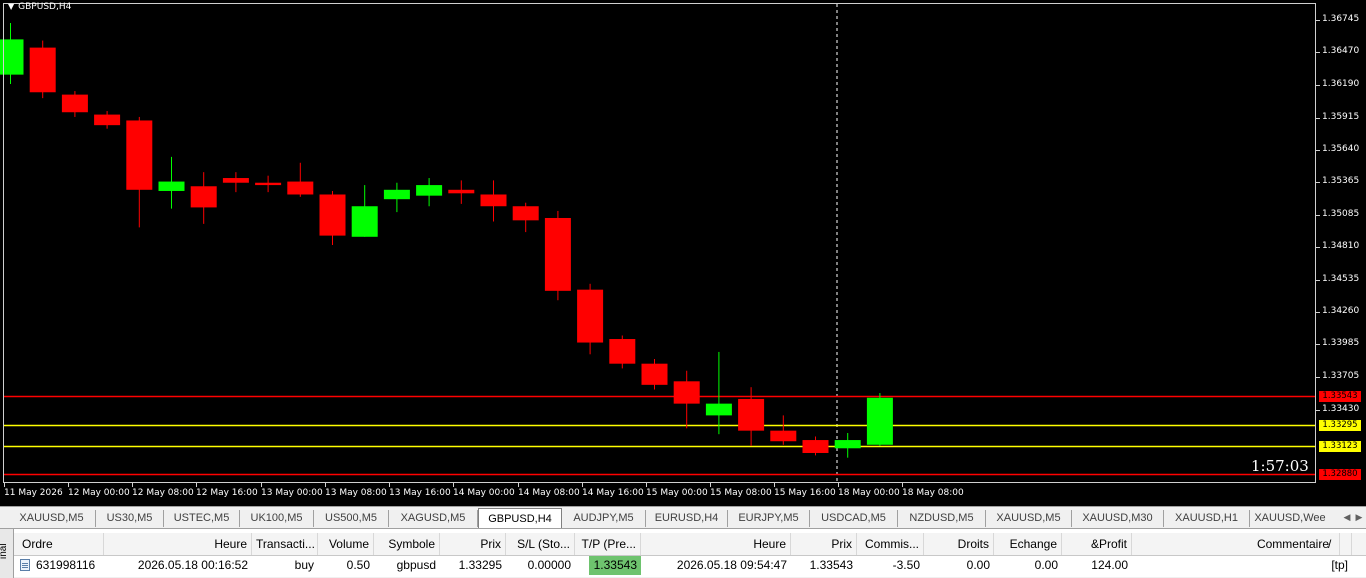  What do you see at coordinates (7, 553) in the screenshot?
I see `terminal-side-tab: inal` at bounding box center [7, 553].